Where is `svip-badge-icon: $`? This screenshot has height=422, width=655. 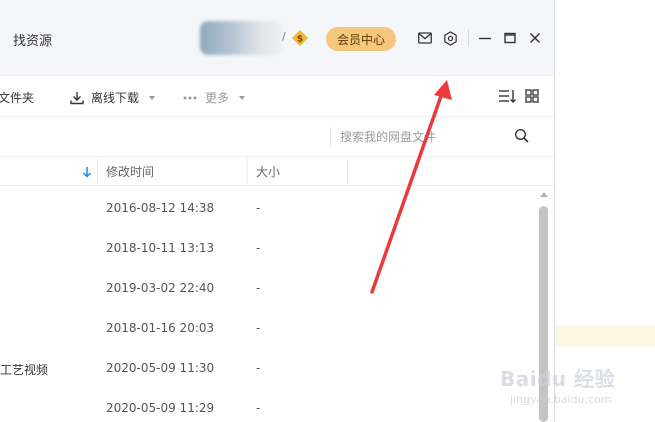 svip-badge-icon: $ is located at coordinates (300, 38).